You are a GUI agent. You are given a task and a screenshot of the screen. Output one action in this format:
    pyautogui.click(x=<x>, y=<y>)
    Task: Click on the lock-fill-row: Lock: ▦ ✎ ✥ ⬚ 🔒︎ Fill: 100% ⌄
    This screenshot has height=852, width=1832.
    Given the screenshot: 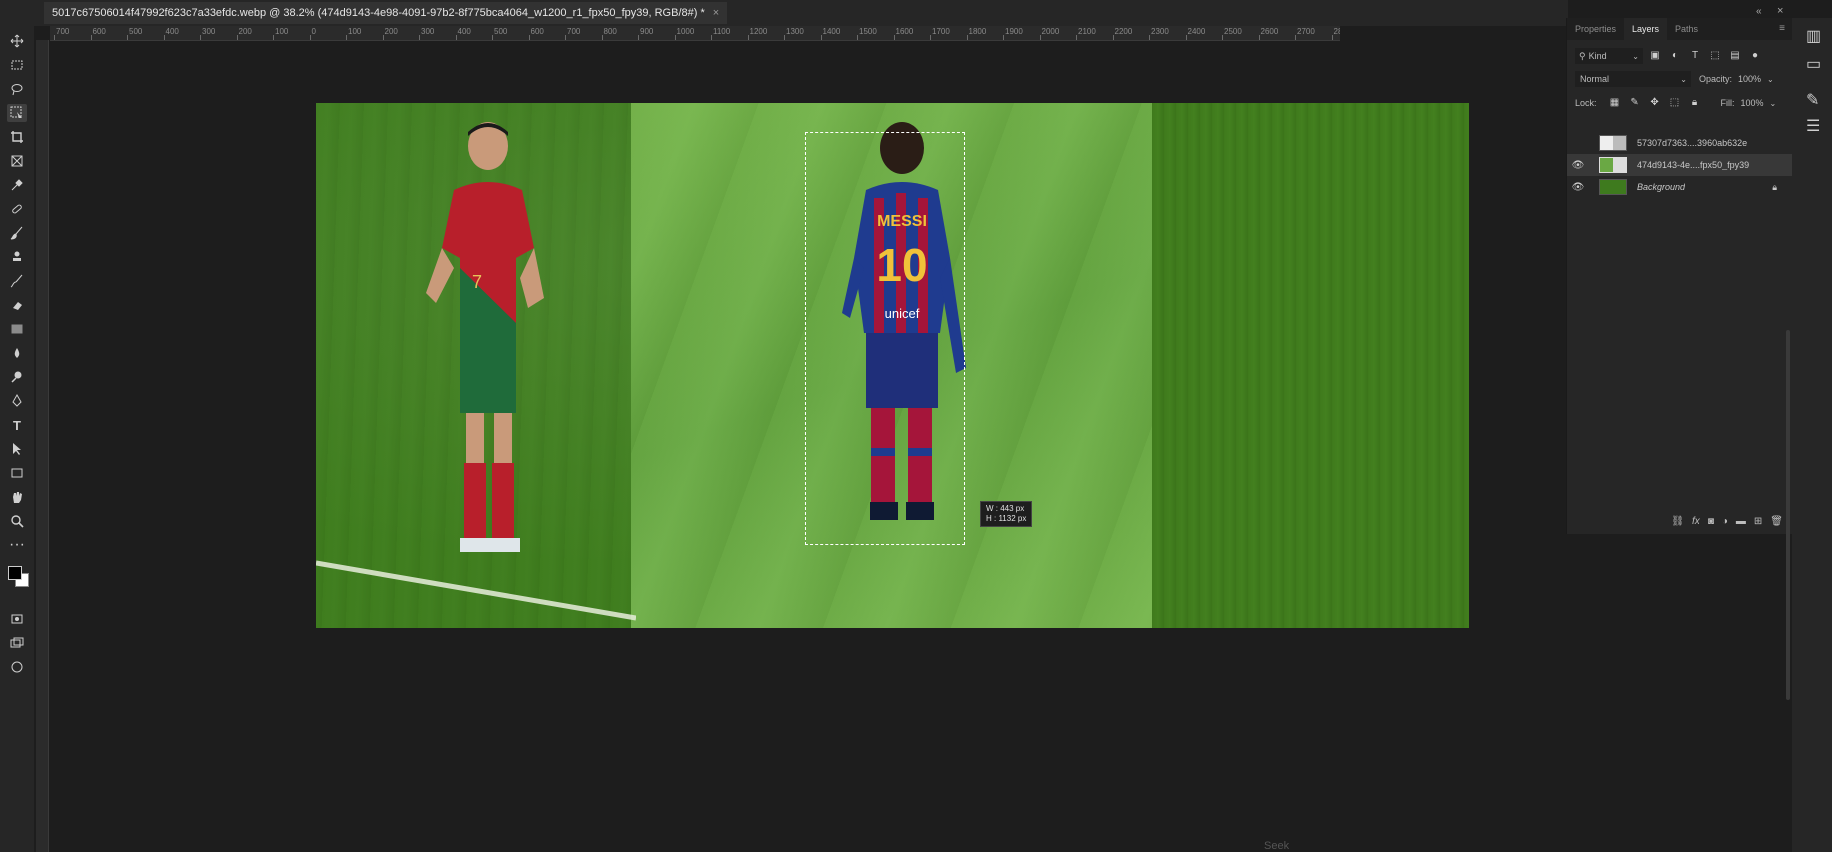 What is the action you would take?
    pyautogui.click(x=1680, y=103)
    